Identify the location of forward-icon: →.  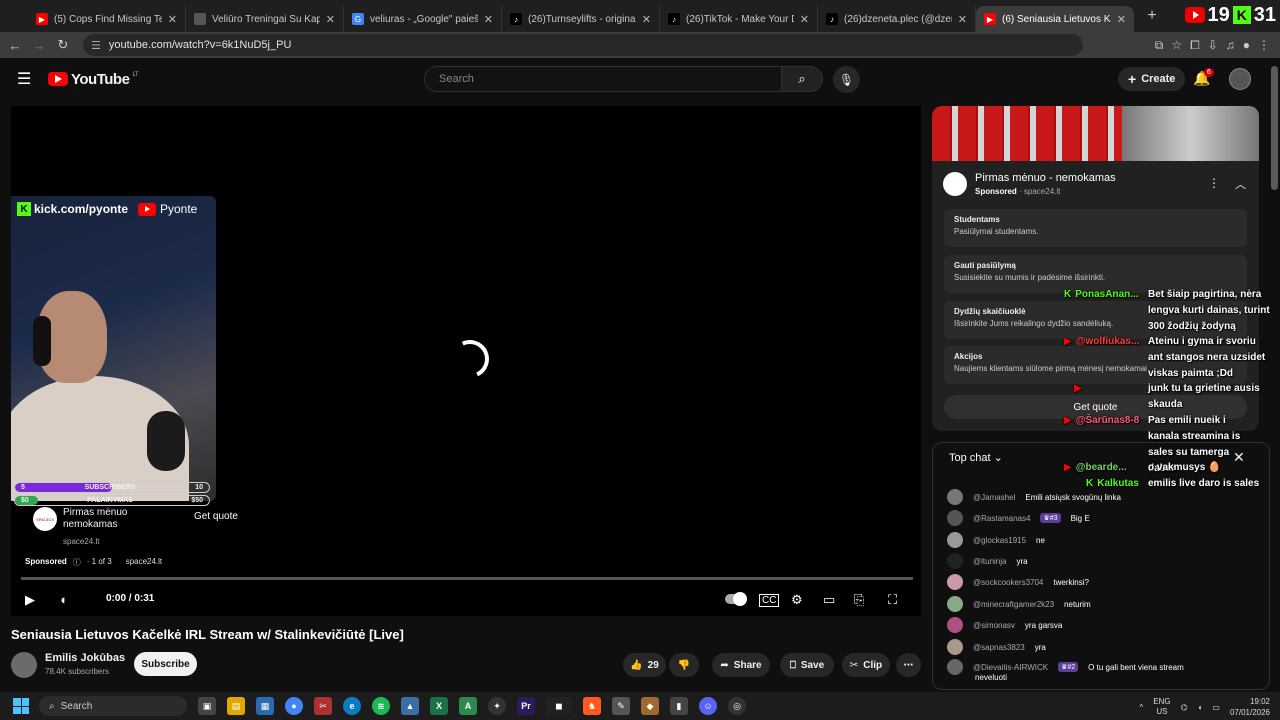
(39, 45).